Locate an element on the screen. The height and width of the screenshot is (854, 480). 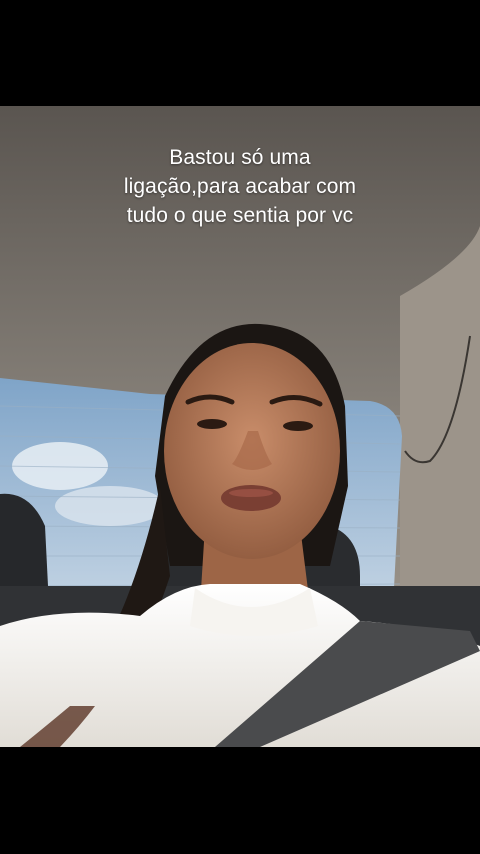
cloud is located at coordinates (110, 506).